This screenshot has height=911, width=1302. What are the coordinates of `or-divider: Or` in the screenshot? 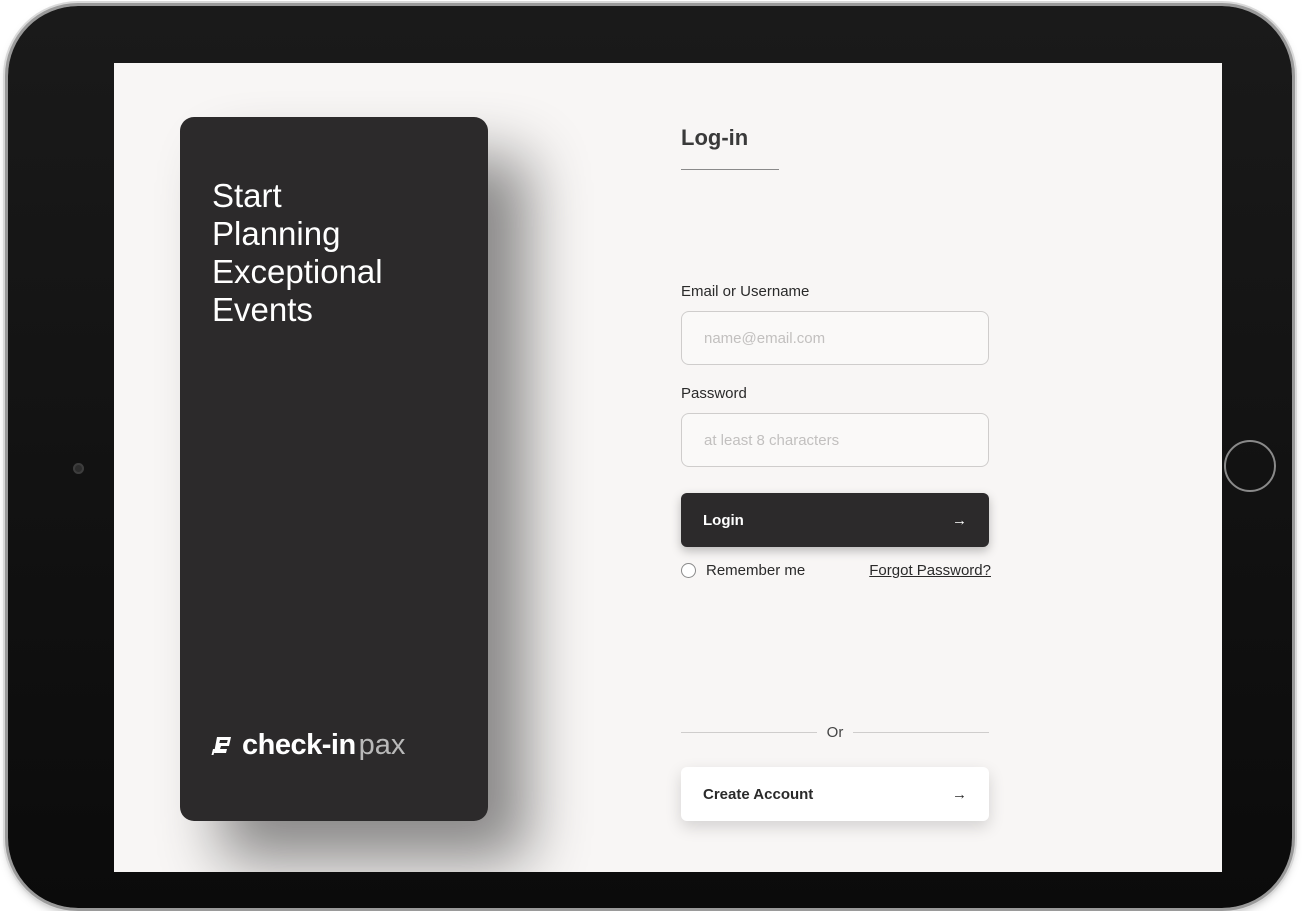 It's located at (835, 732).